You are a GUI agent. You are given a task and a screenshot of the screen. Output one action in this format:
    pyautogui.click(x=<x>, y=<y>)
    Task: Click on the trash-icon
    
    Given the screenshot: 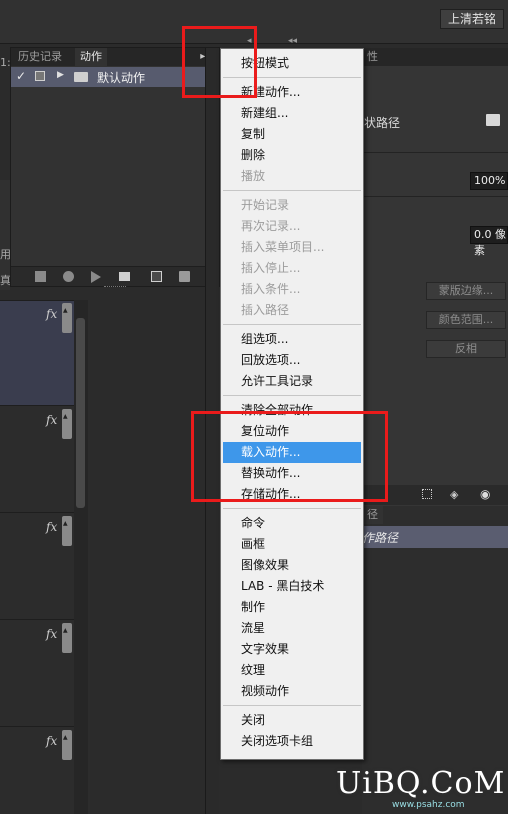 What is the action you would take?
    pyautogui.click(x=184, y=276)
    